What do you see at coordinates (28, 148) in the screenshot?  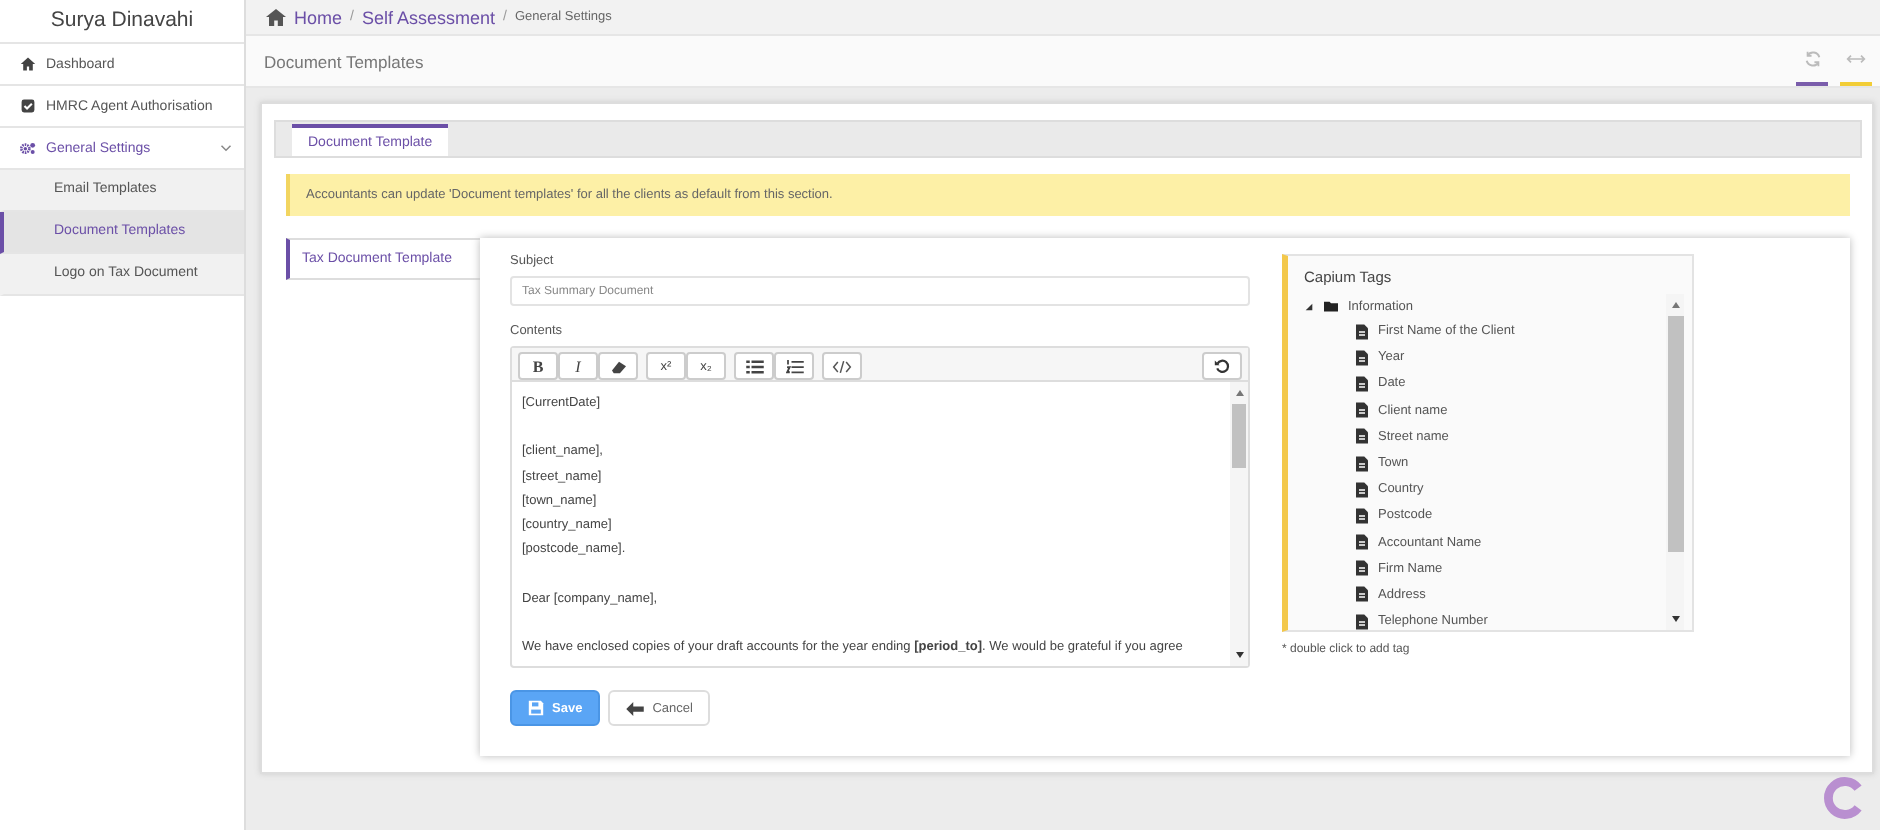 I see `gears-icon` at bounding box center [28, 148].